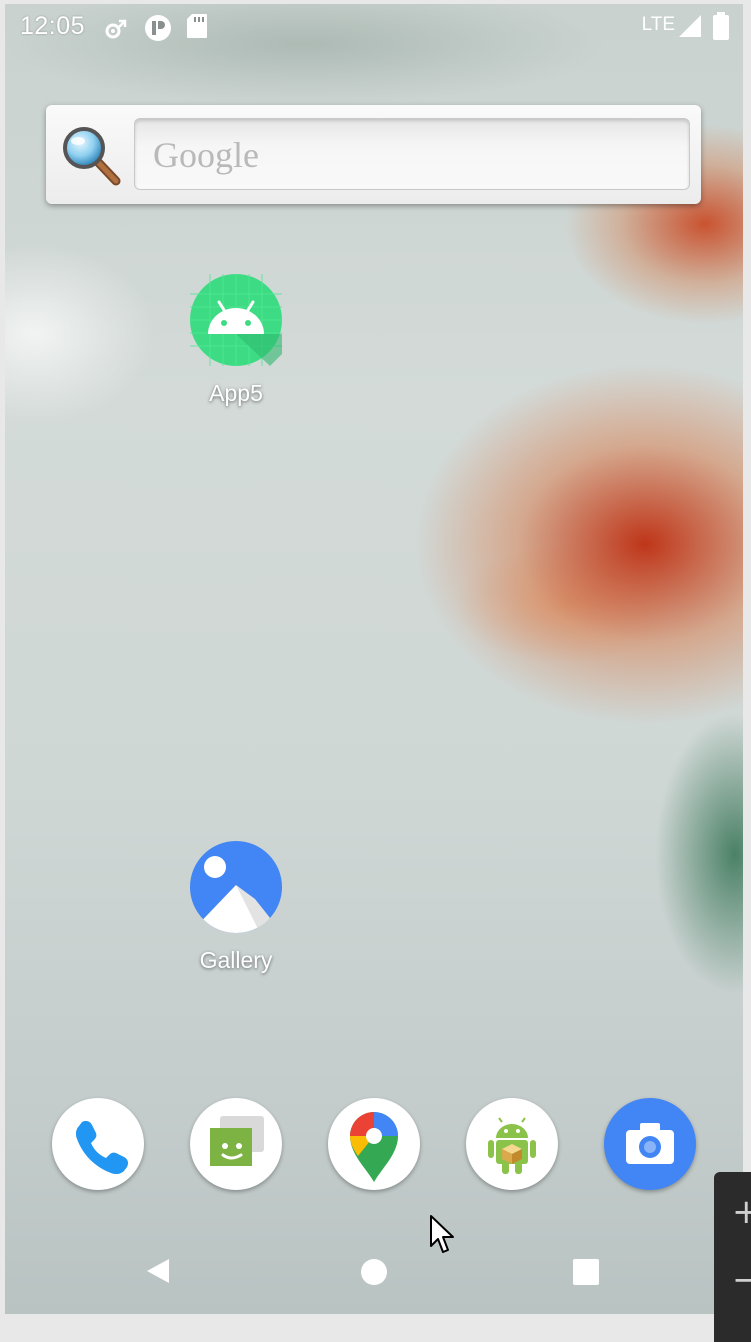 The image size is (751, 1342). What do you see at coordinates (236, 887) in the screenshot?
I see `gallery-icon` at bounding box center [236, 887].